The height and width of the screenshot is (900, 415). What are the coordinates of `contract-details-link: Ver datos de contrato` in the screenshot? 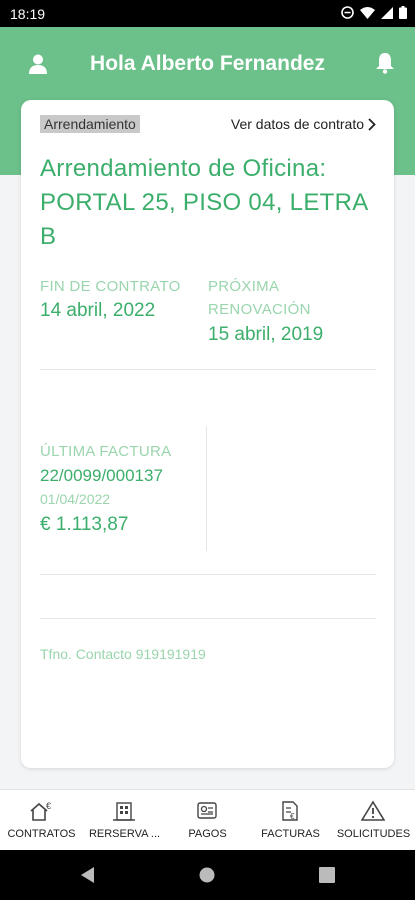 It's located at (303, 124).